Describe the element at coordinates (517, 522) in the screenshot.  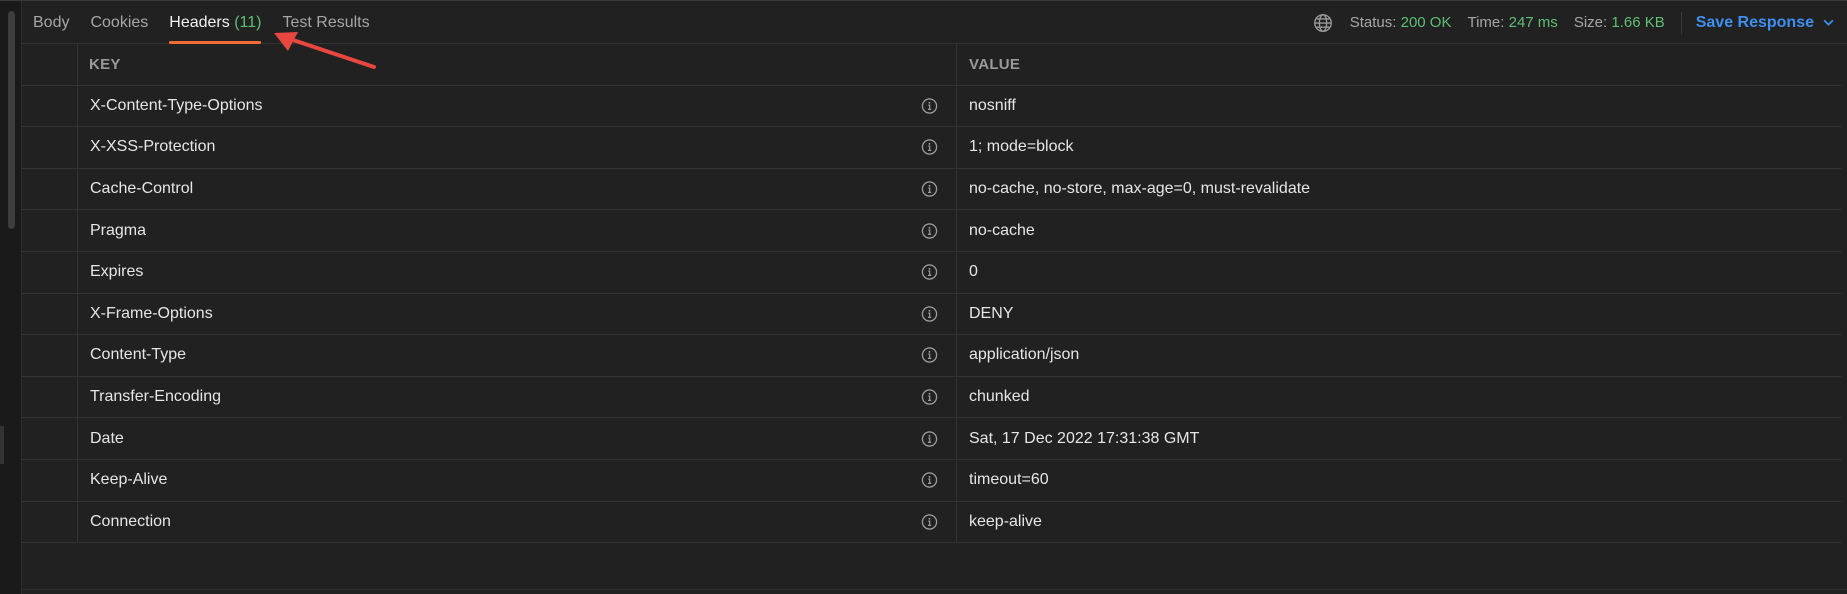
I see `header-key-cell: Connection` at that location.